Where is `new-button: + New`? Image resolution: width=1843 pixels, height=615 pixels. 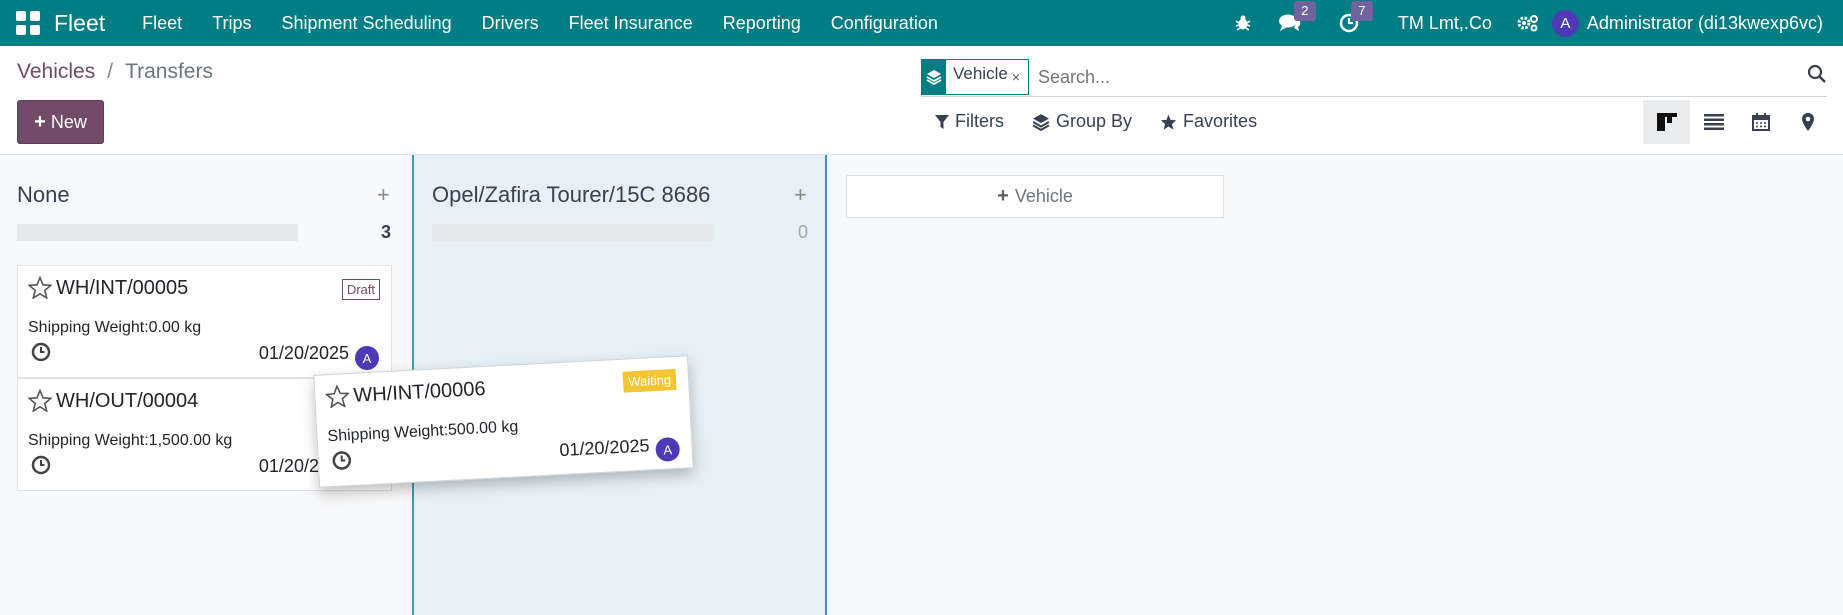 new-button: + New is located at coordinates (60, 122).